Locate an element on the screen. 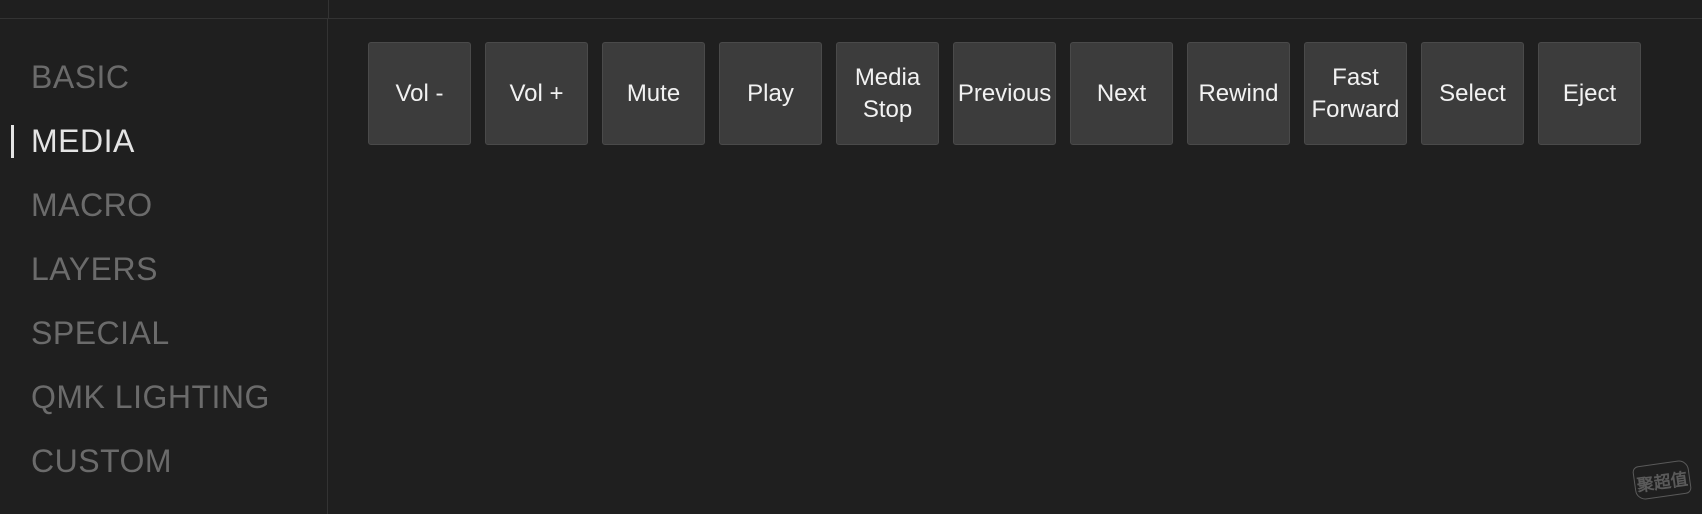 The width and height of the screenshot is (1702, 514). key-previous: Previous is located at coordinates (1004, 93).